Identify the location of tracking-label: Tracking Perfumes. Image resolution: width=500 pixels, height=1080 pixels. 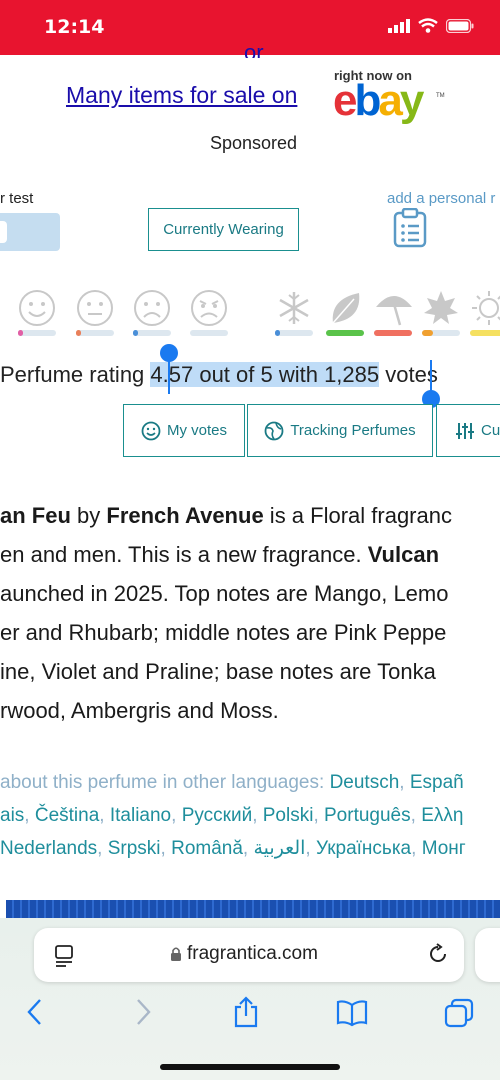
(353, 430).